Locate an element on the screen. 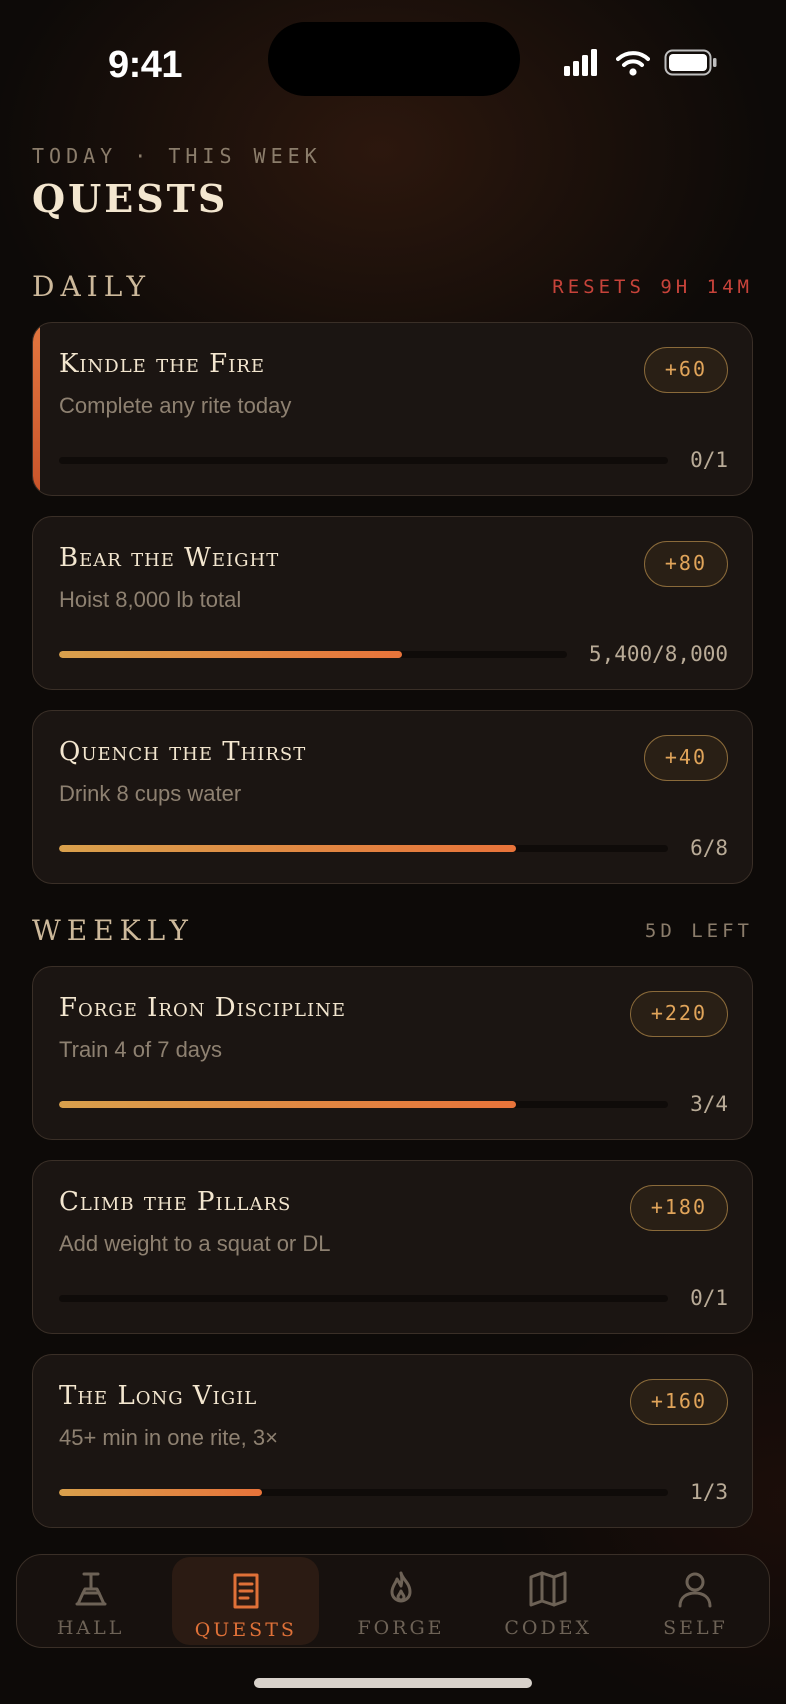 The width and height of the screenshot is (786, 1704). tab-codex: CODEX is located at coordinates (548, 1601).